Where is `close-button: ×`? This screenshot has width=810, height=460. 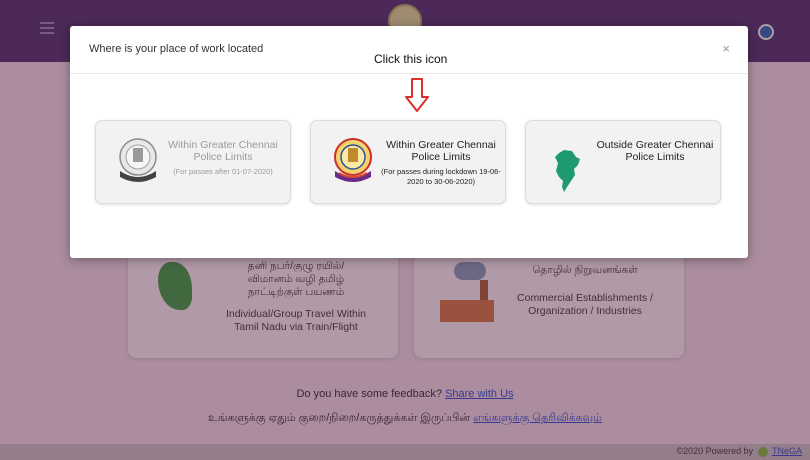
close-button: × is located at coordinates (726, 48).